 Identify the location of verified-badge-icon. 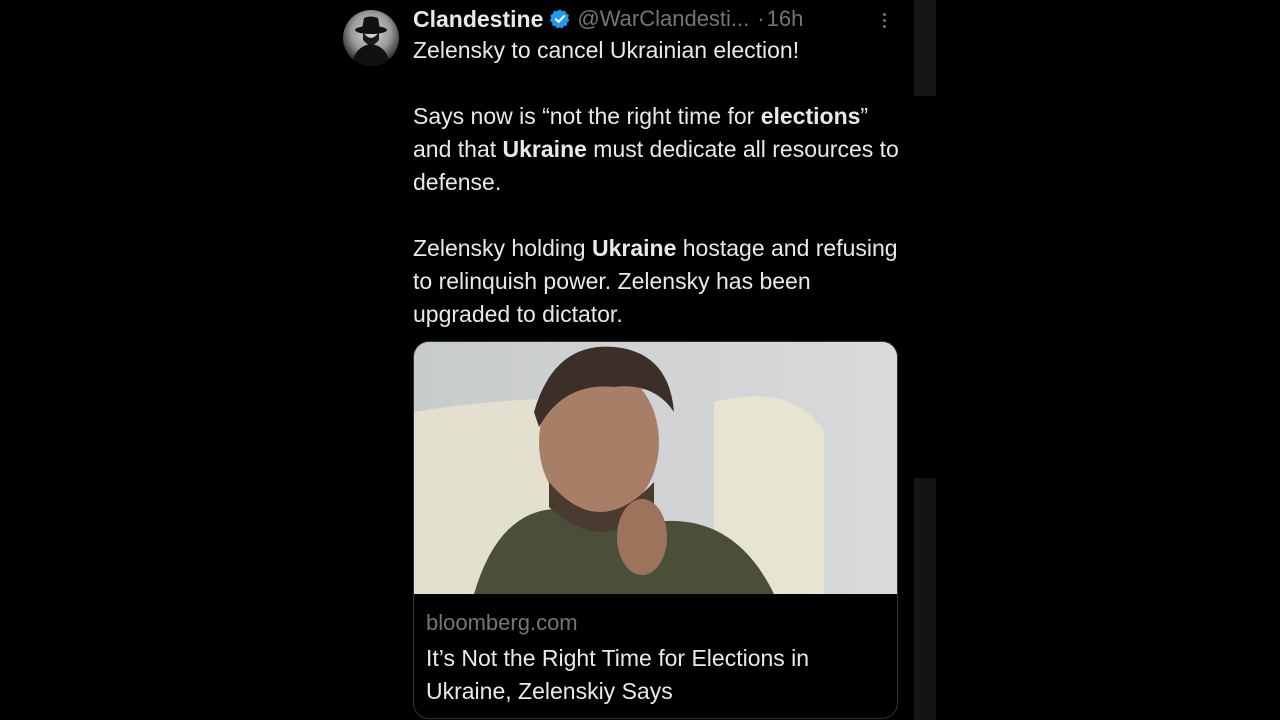
(560, 19).